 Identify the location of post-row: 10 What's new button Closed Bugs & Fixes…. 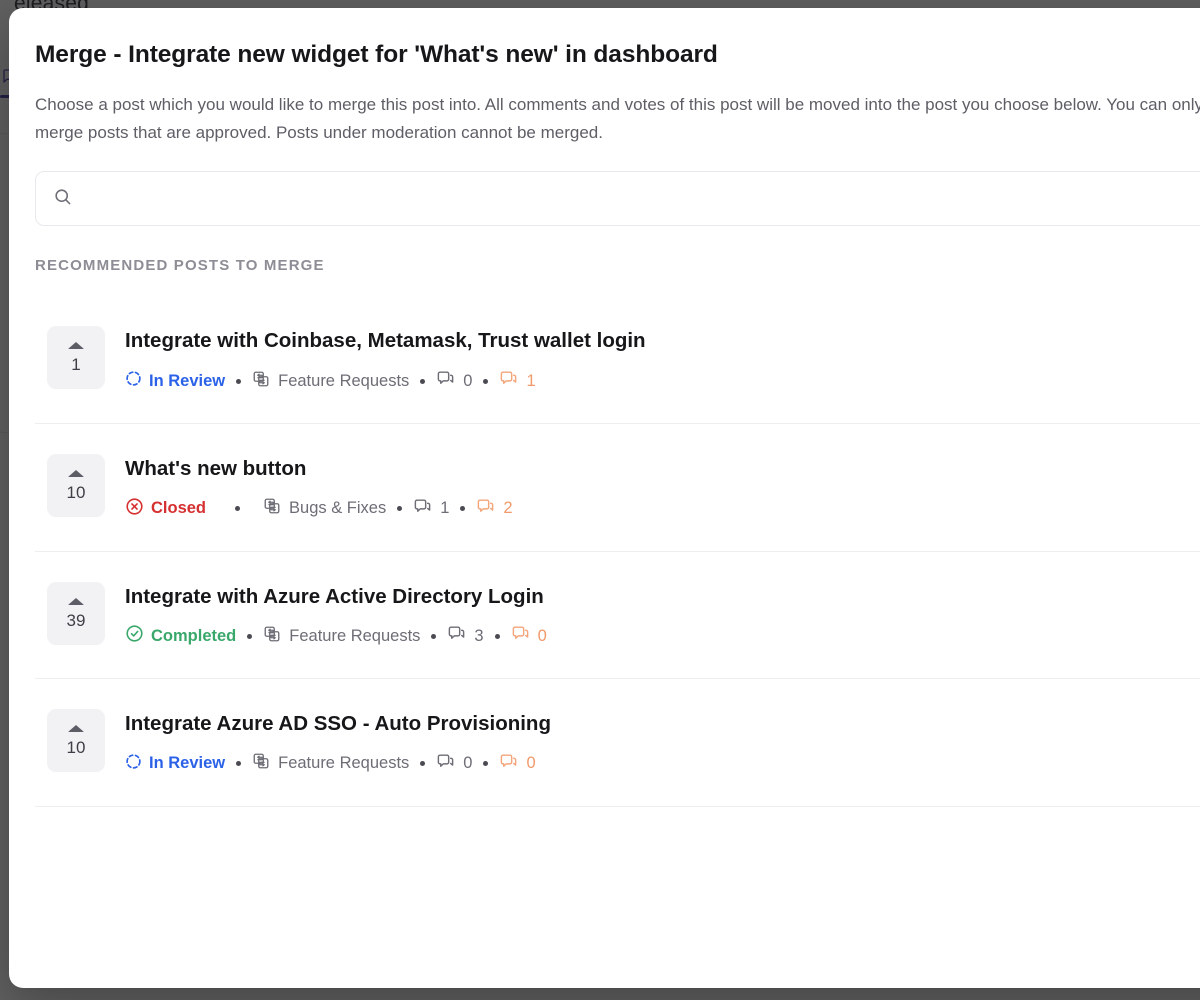
(617, 488).